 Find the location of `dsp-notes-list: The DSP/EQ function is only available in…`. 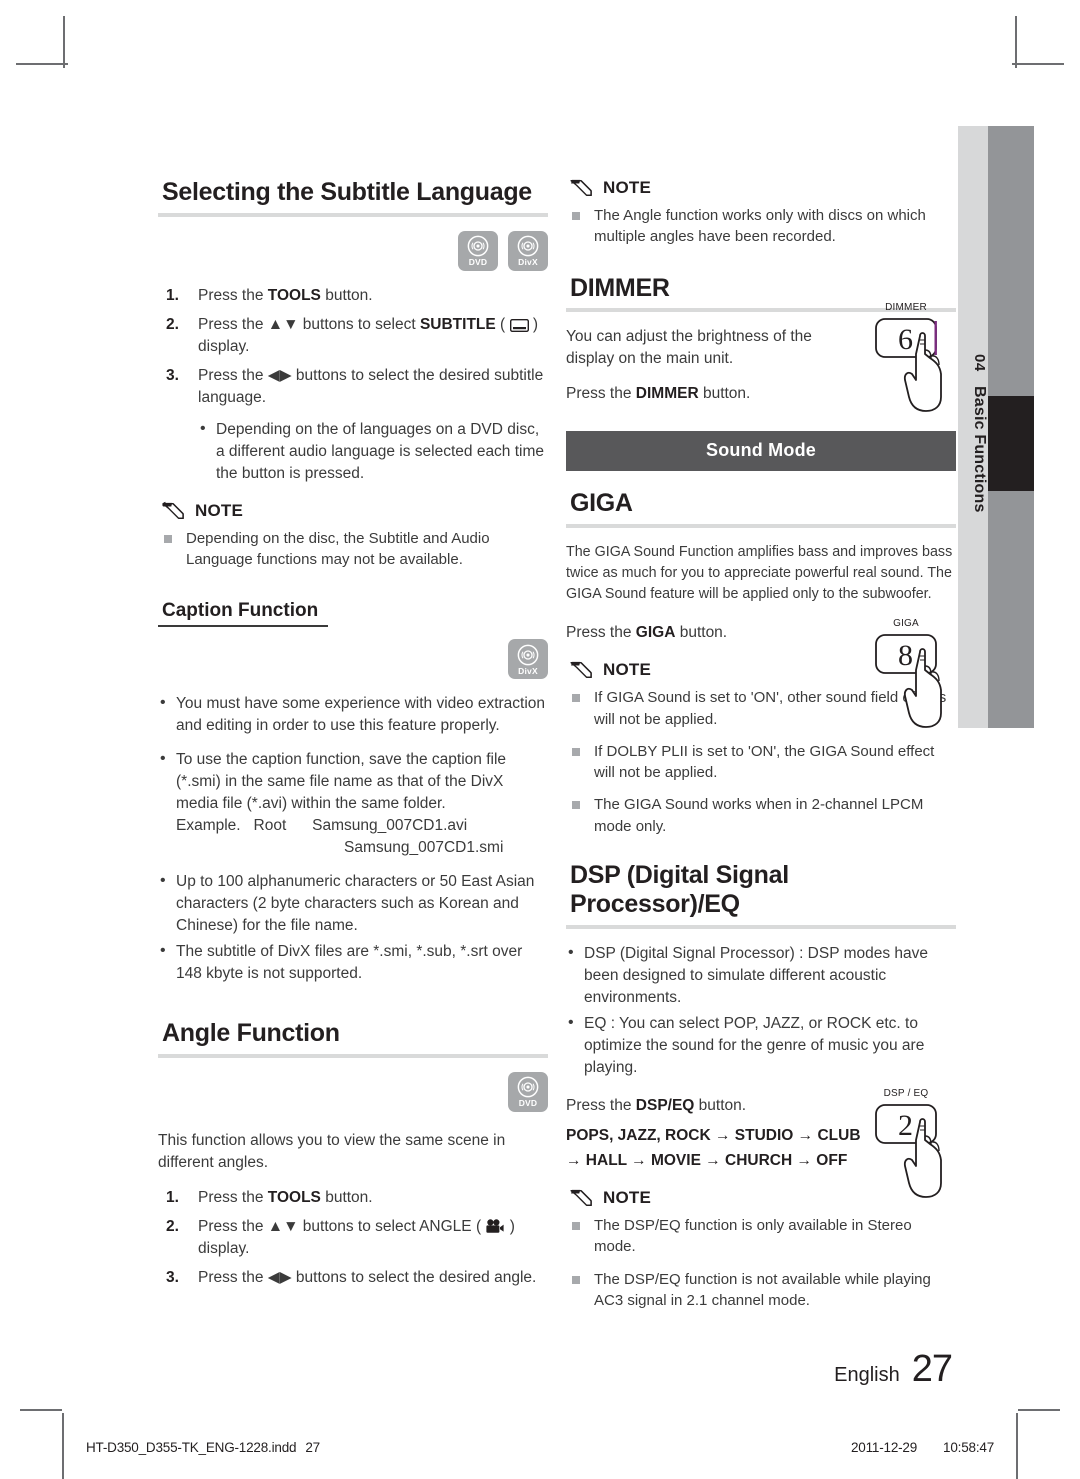

dsp-notes-list: The DSP/EQ function is only available in… is located at coordinates (761, 1263).